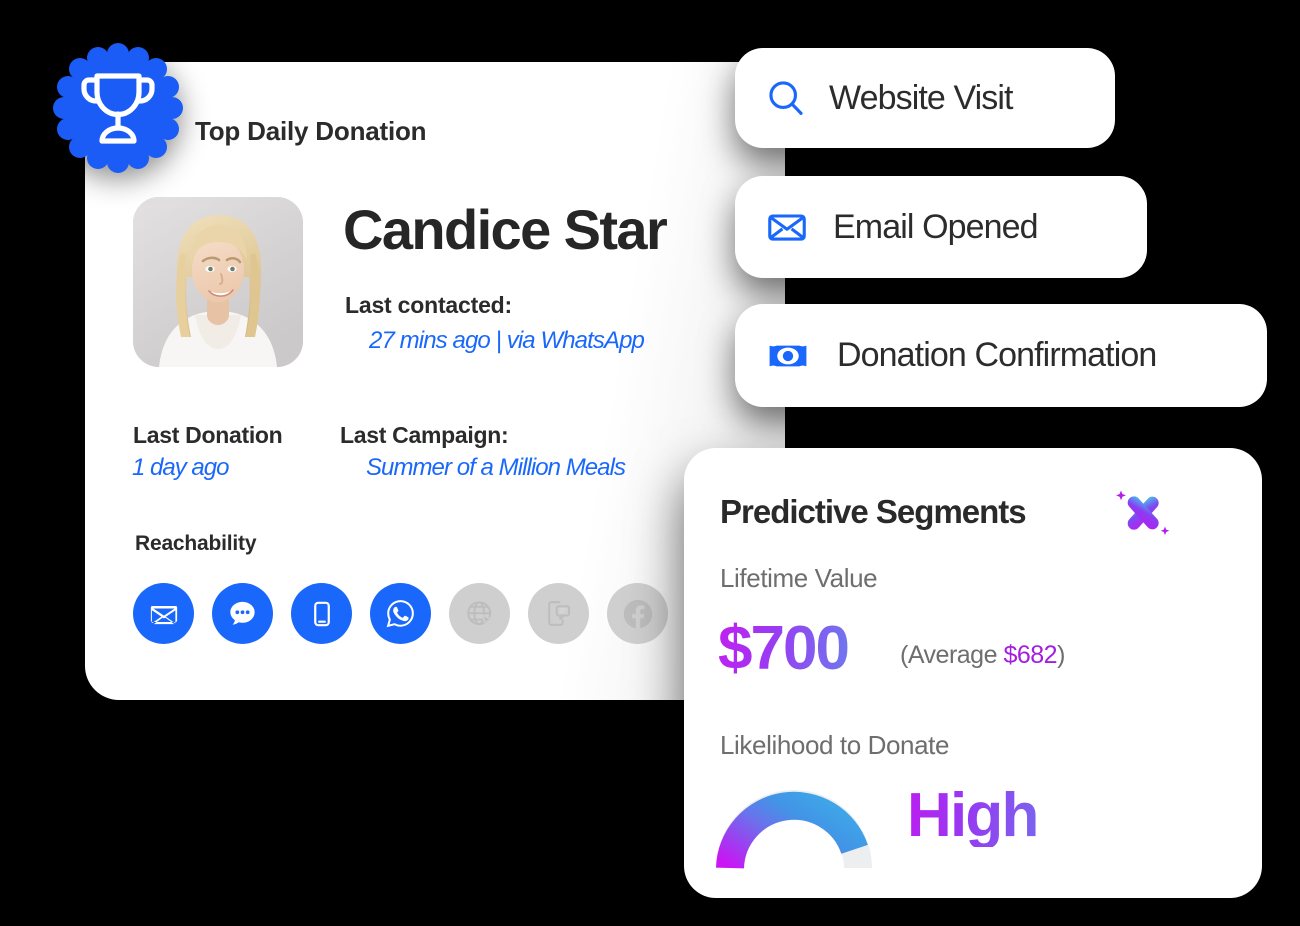 This screenshot has width=1300, height=926. Describe the element at coordinates (788, 356) in the screenshot. I see `banknote-icon` at that location.